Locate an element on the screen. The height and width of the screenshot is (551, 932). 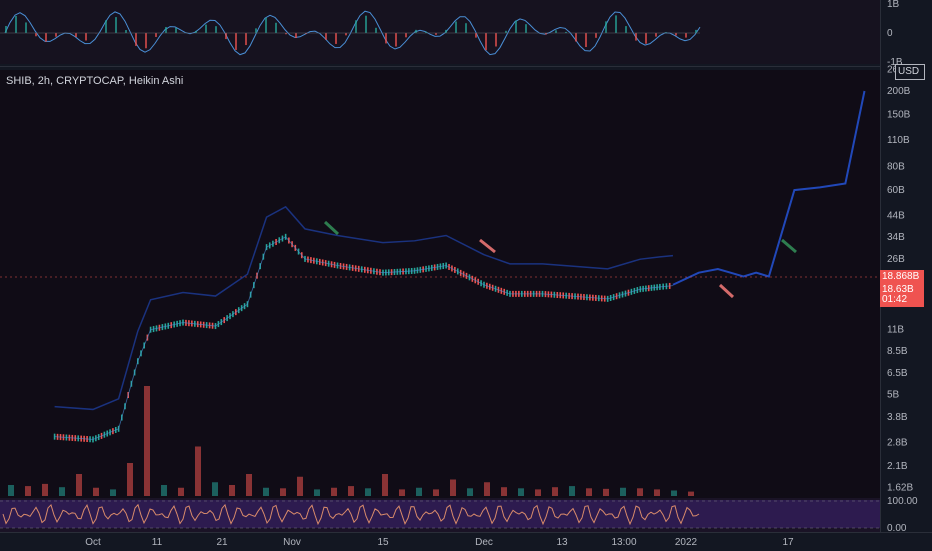
projection-line is located at coordinates (769, 188).